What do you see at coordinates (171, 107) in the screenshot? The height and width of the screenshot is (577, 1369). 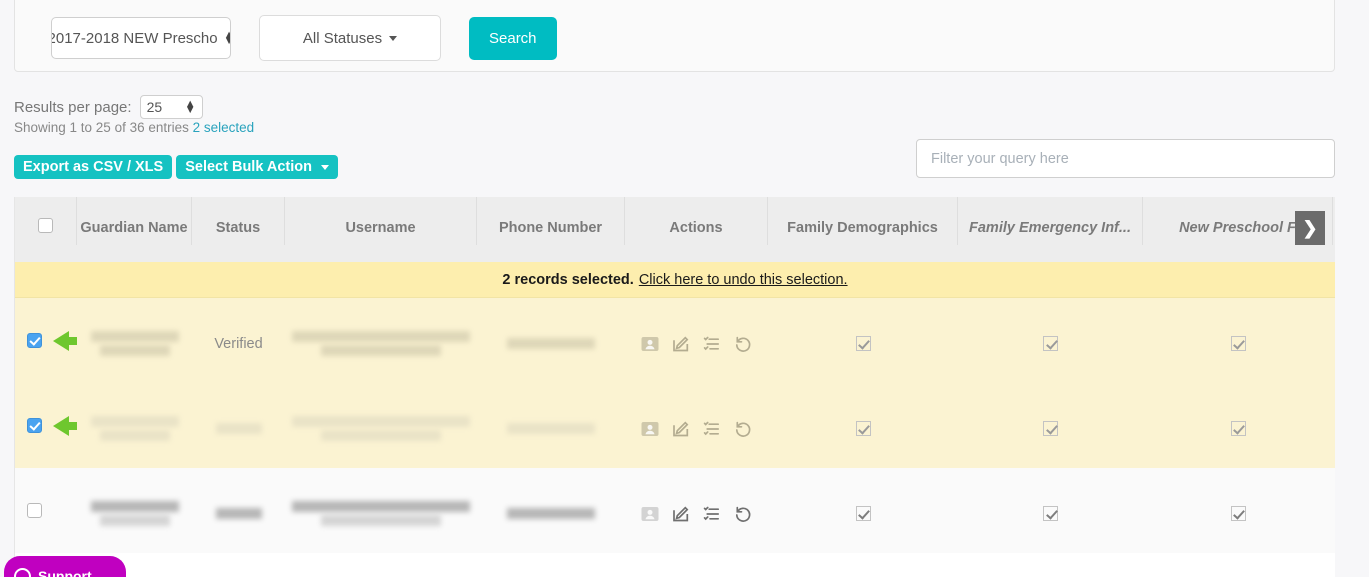 I see `results-per-page-select: 25 ▲ ▼` at bounding box center [171, 107].